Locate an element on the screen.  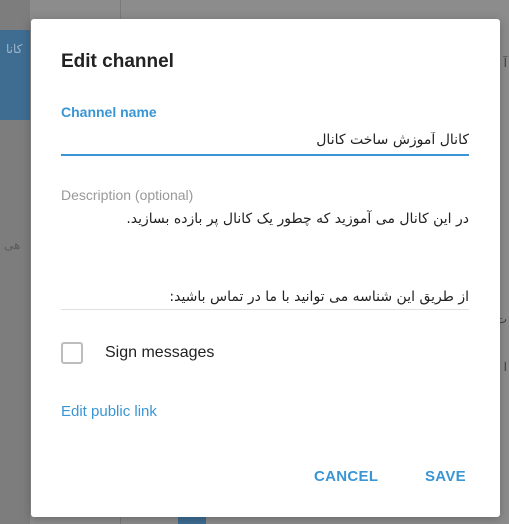
description-underline is located at coordinates (265, 309).